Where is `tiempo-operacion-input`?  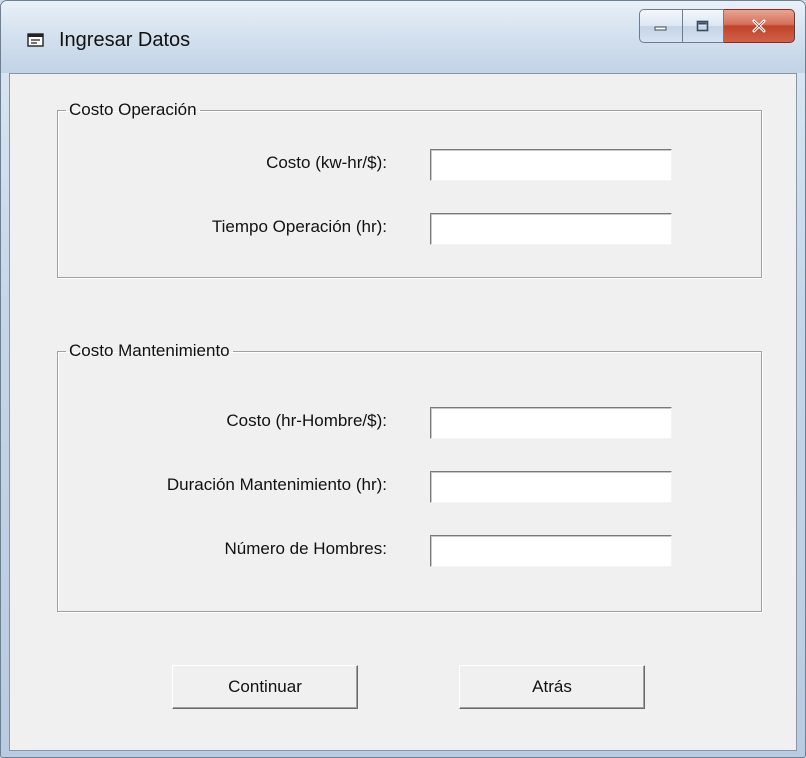 tiempo-operacion-input is located at coordinates (551, 229).